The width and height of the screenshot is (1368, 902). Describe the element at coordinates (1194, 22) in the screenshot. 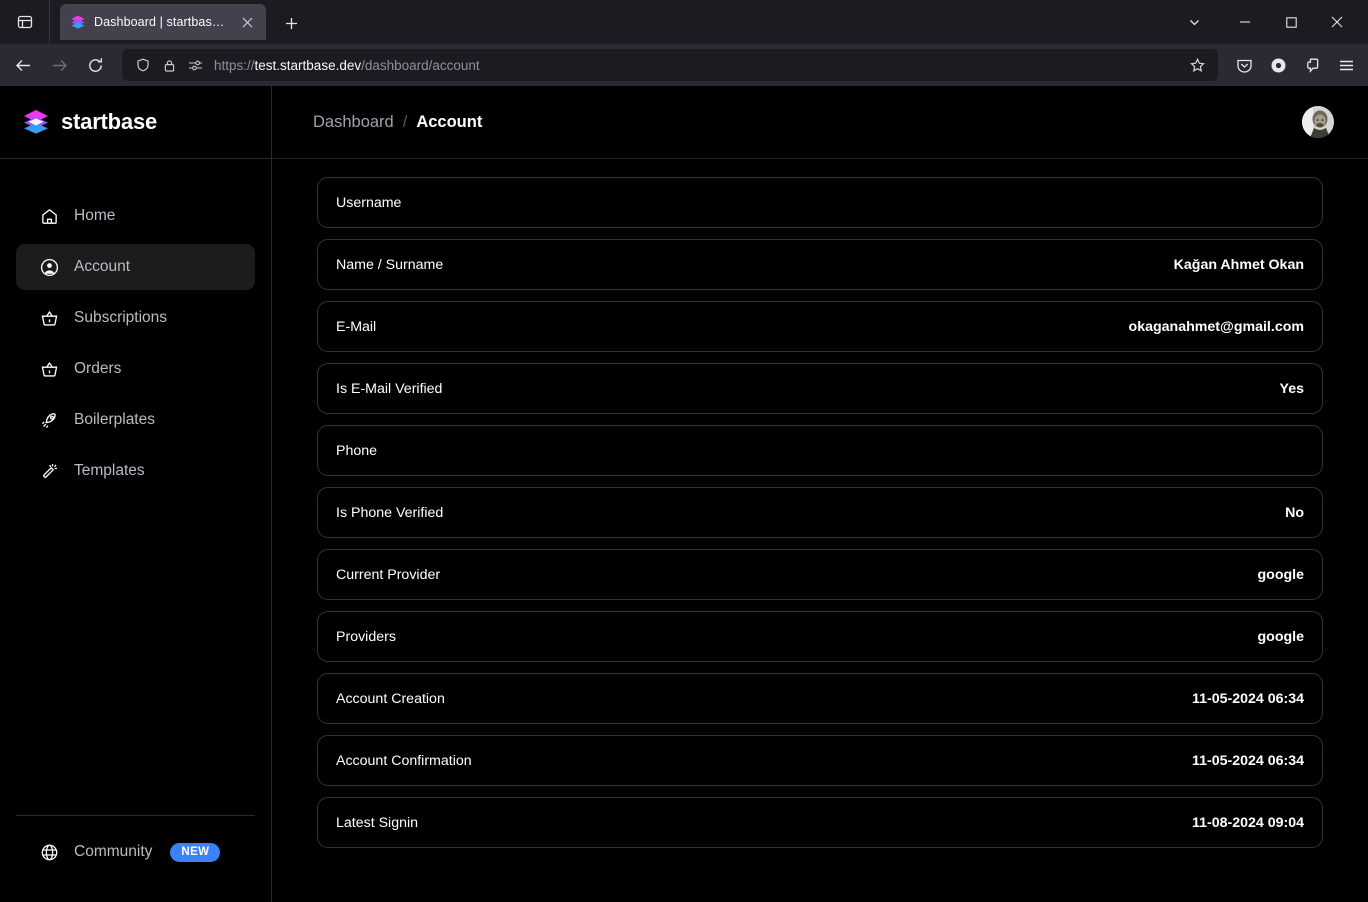

I see `chevron-down-icon` at that location.